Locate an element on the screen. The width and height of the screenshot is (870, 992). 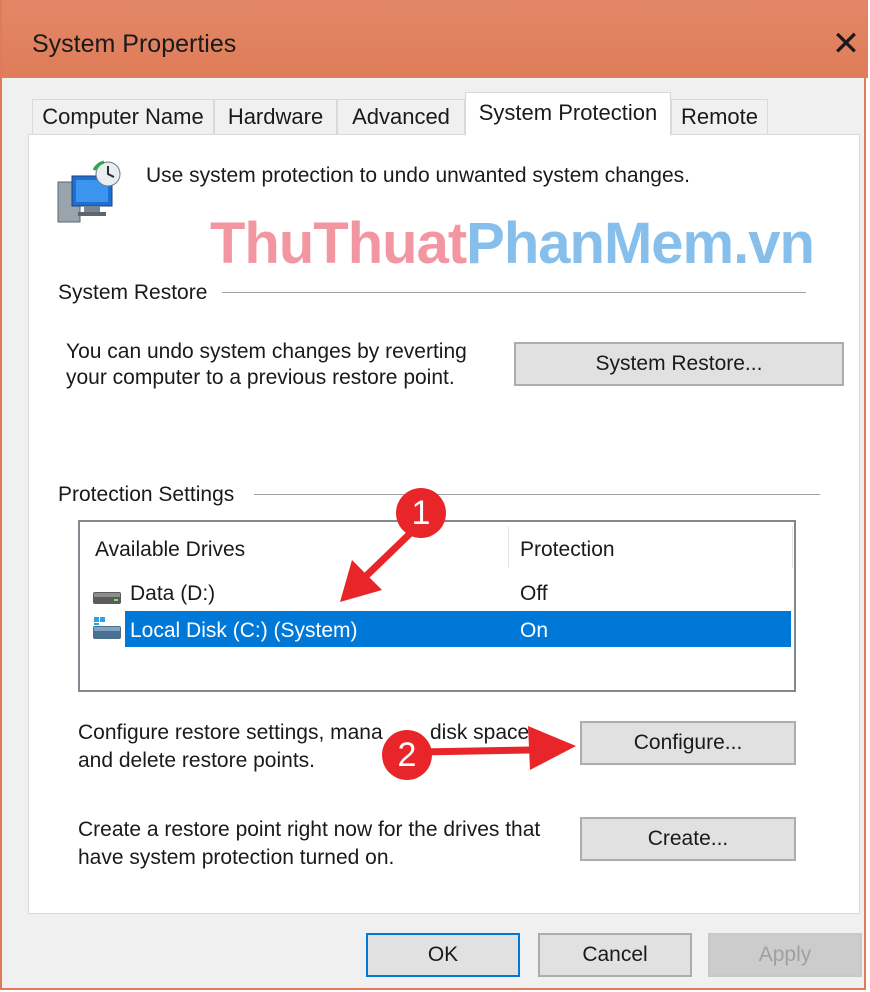
configure-description-2: and delete restore points. is located at coordinates (196, 760).